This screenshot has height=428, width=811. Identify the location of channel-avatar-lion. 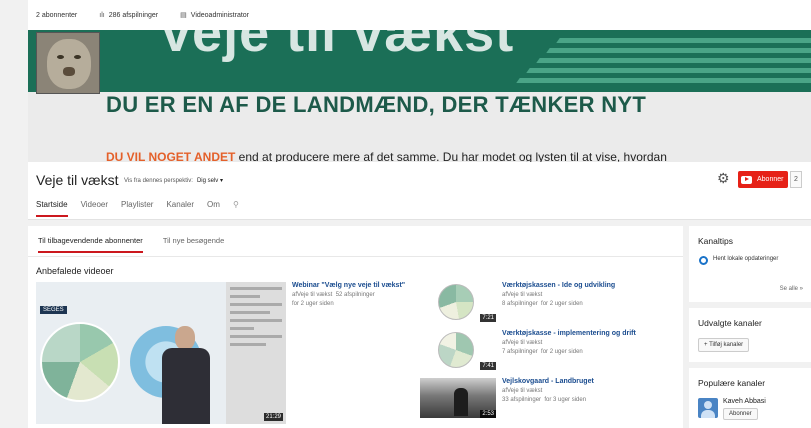
(68, 63).